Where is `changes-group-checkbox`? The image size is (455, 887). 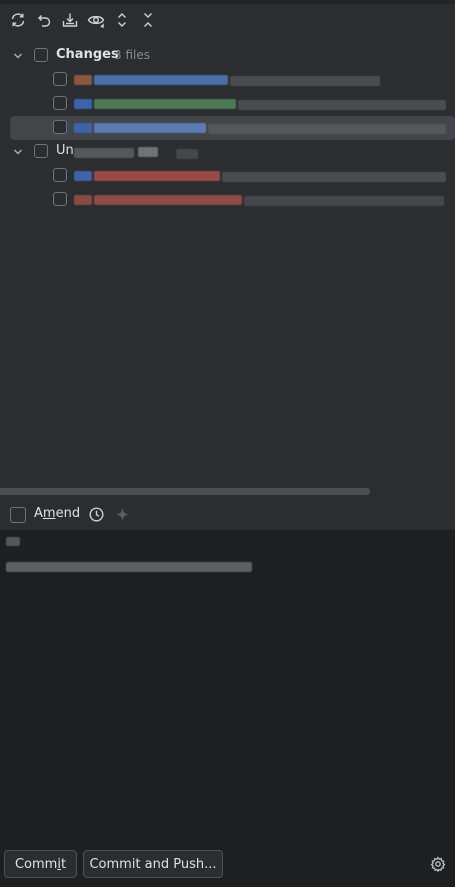 changes-group-checkbox is located at coordinates (41, 55).